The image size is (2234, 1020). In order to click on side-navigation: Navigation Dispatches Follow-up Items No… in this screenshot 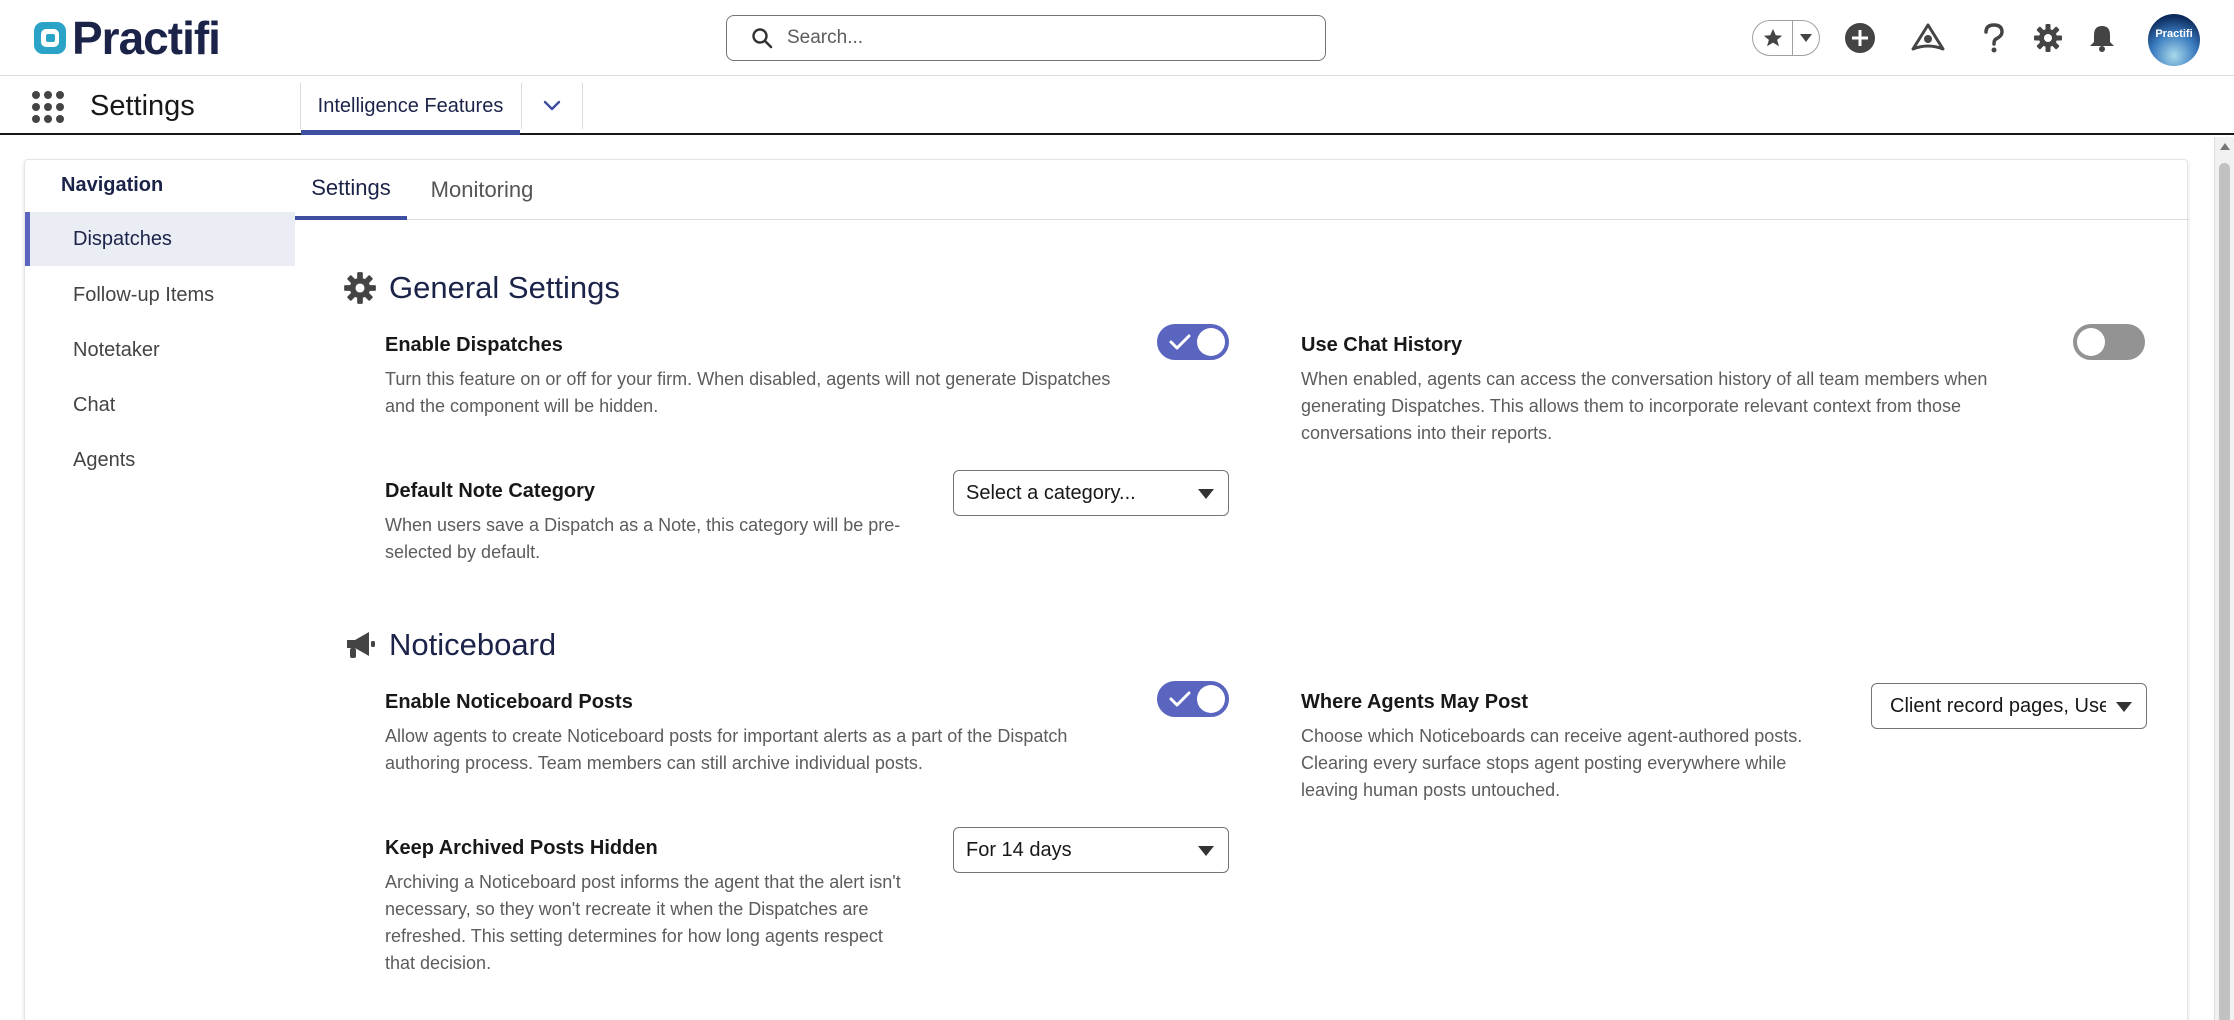, I will do `click(160, 590)`.